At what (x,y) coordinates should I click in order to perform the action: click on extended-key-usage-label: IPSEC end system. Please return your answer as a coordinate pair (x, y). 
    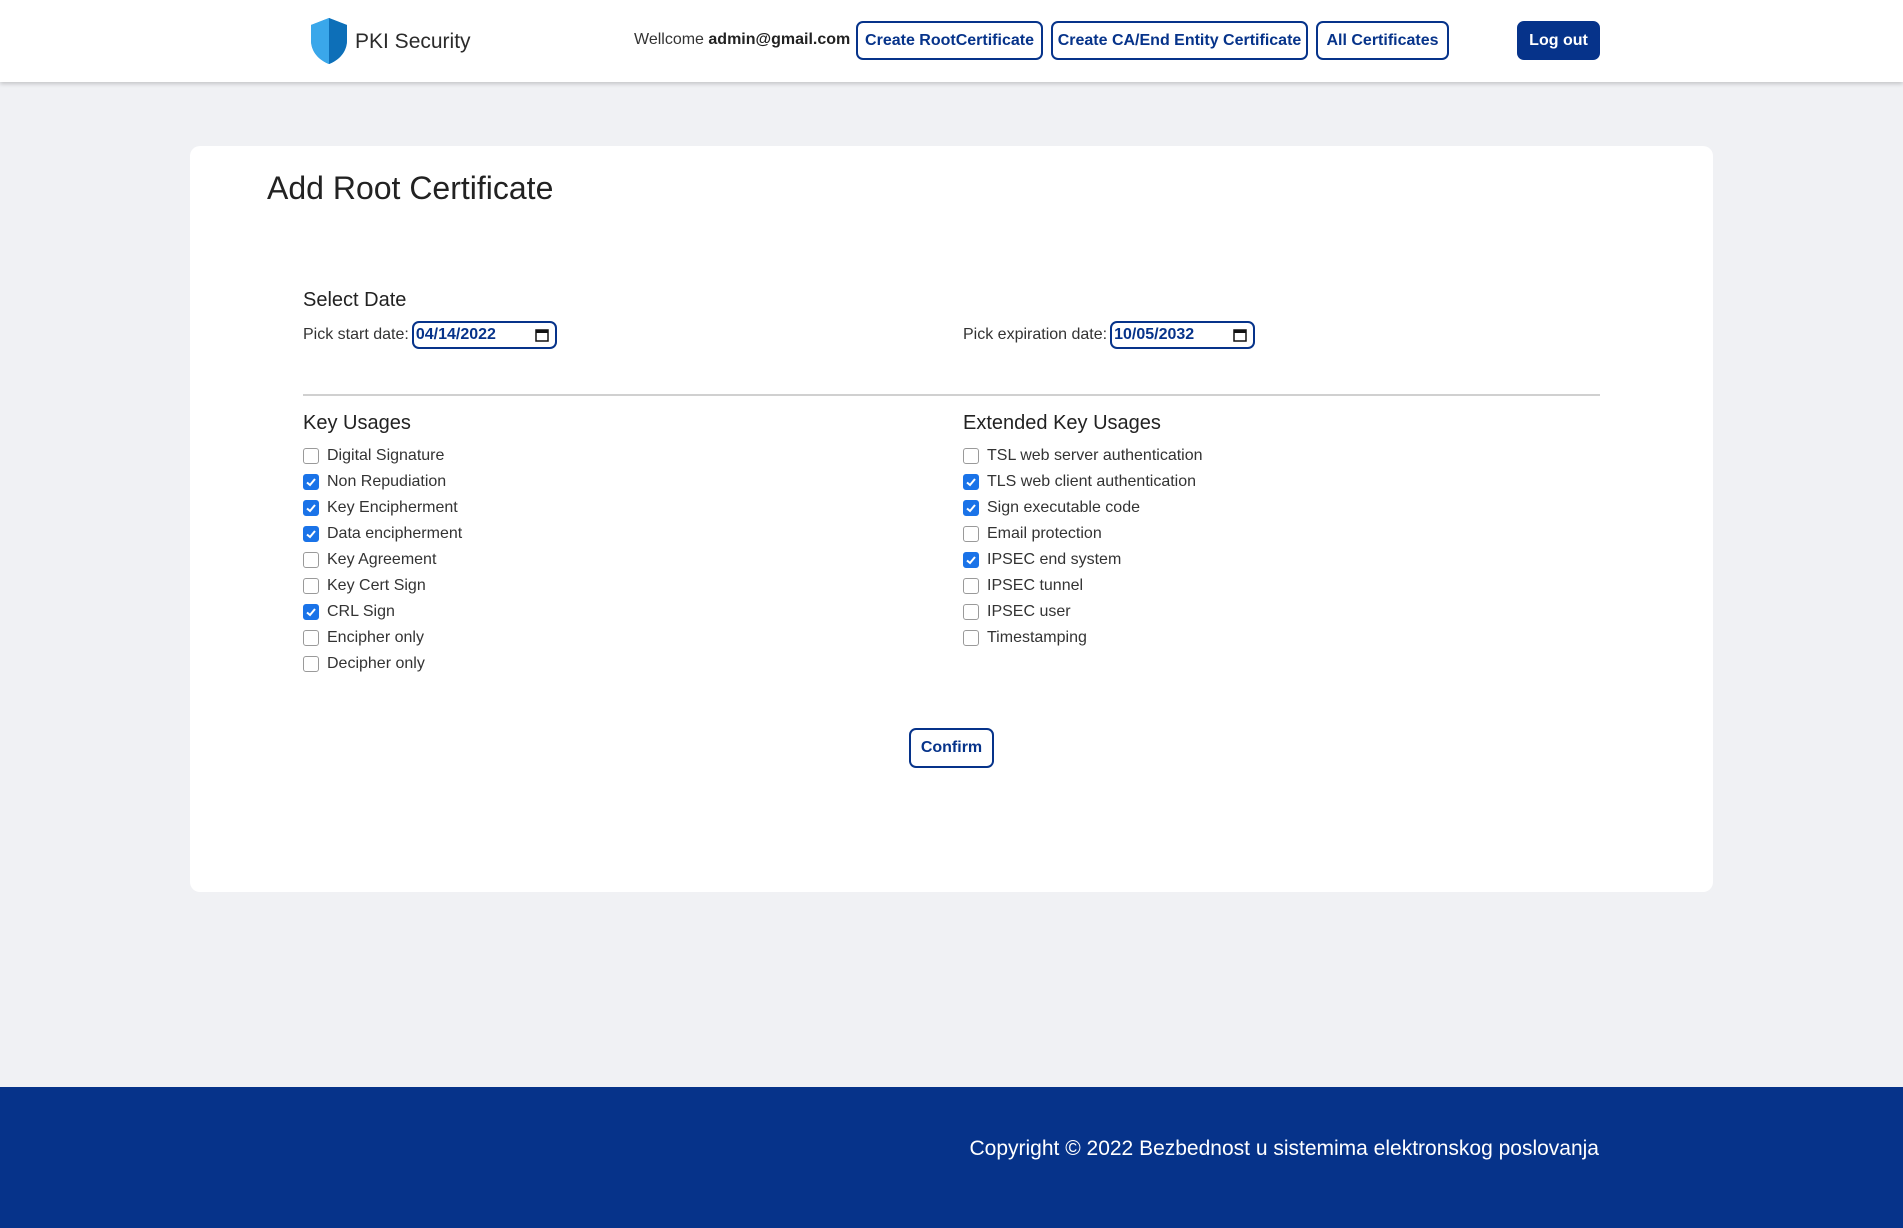
    Looking at the image, I should click on (1054, 559).